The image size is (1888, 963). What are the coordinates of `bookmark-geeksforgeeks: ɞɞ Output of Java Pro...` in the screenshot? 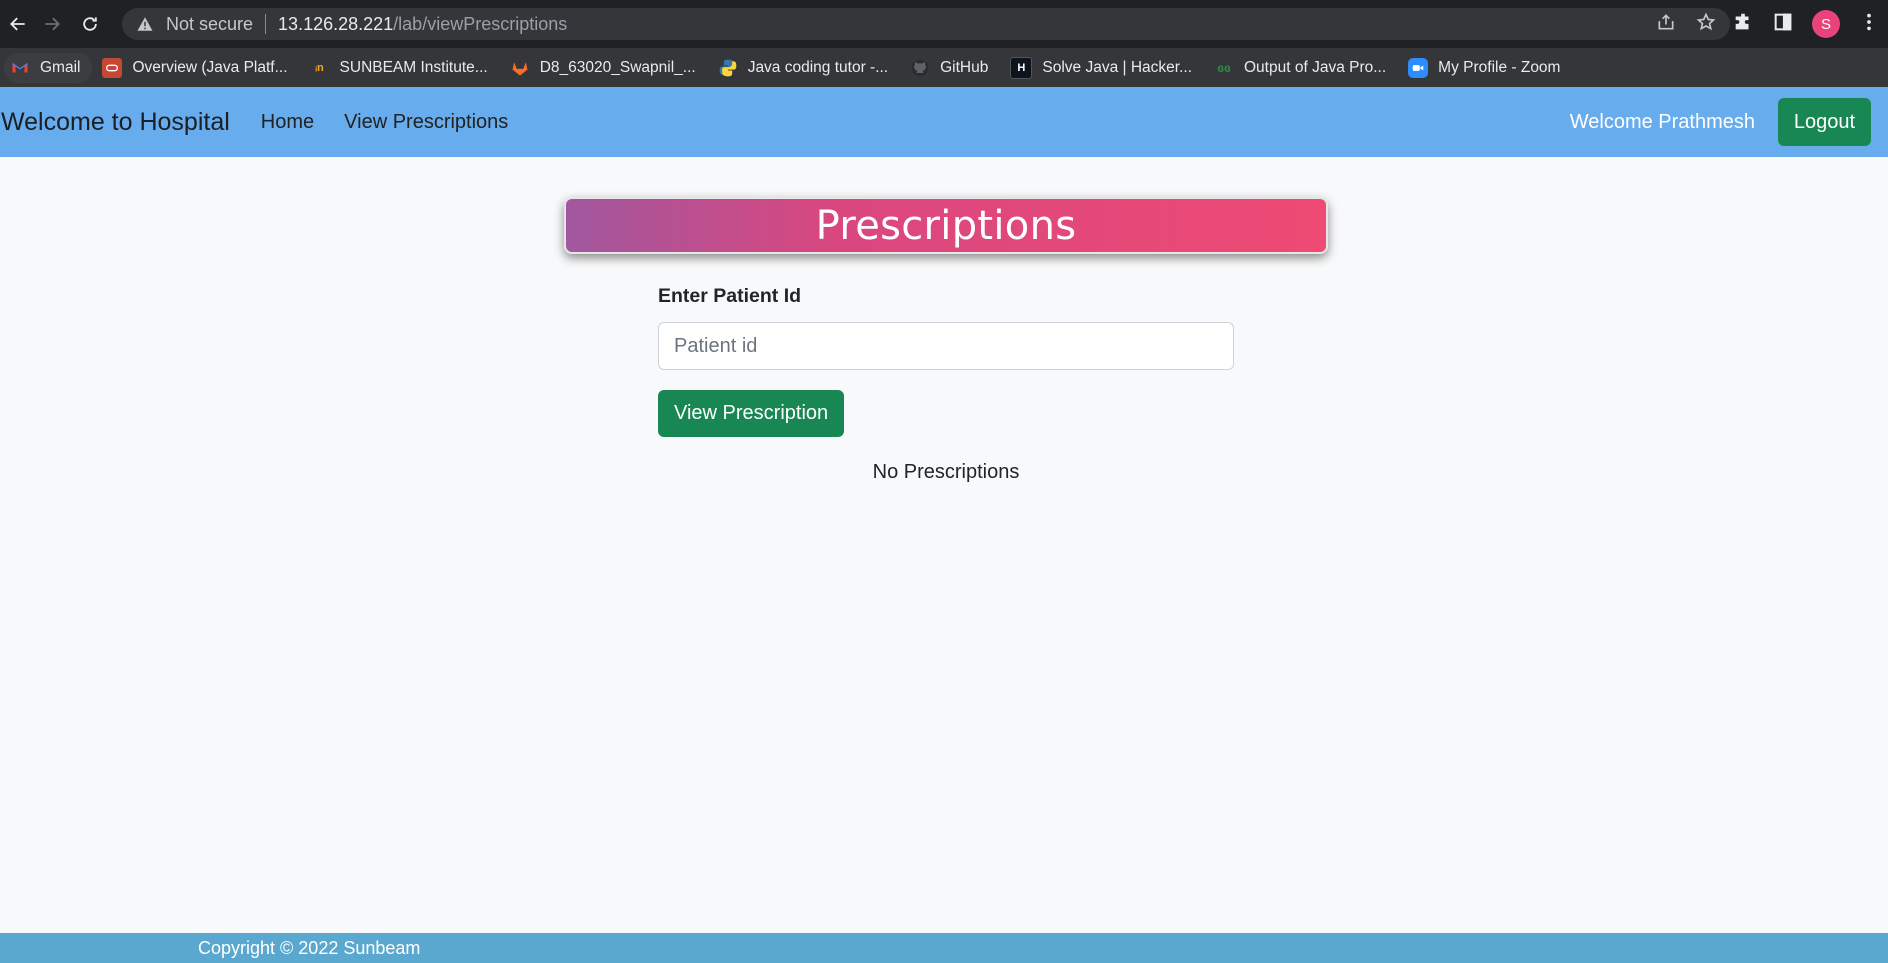 It's located at (1303, 68).